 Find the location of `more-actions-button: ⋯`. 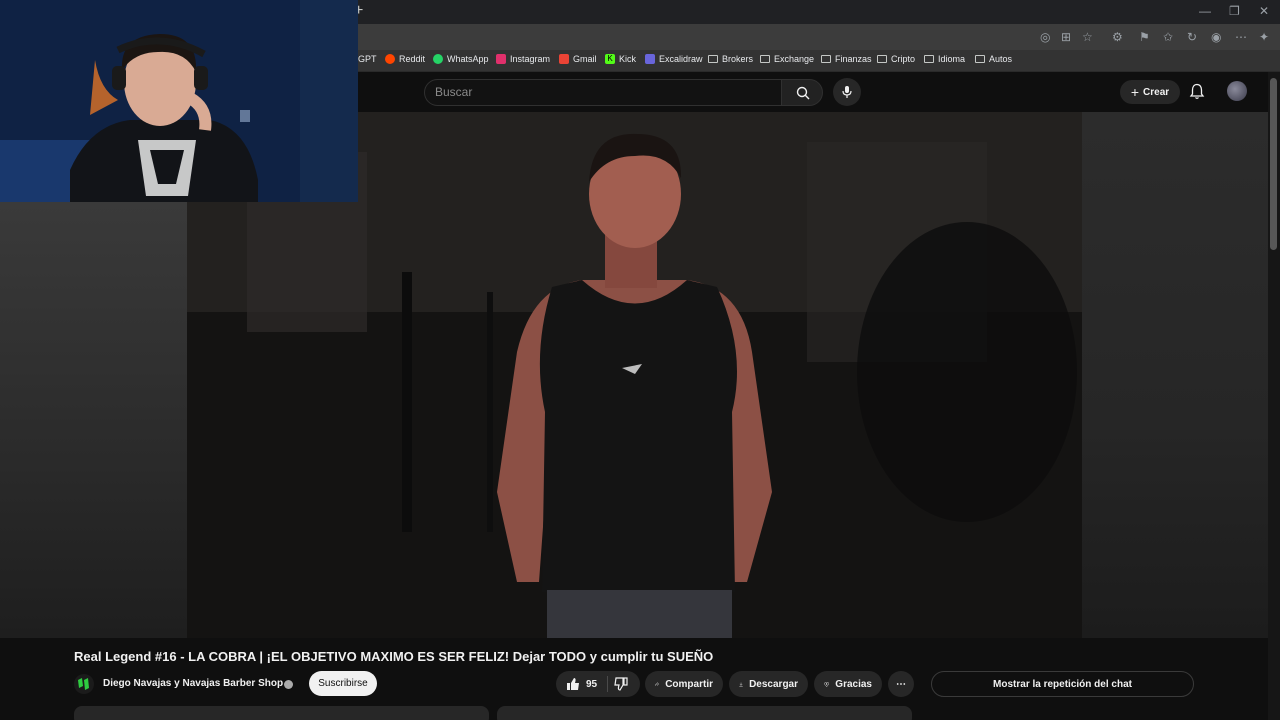

more-actions-button: ⋯ is located at coordinates (901, 684).